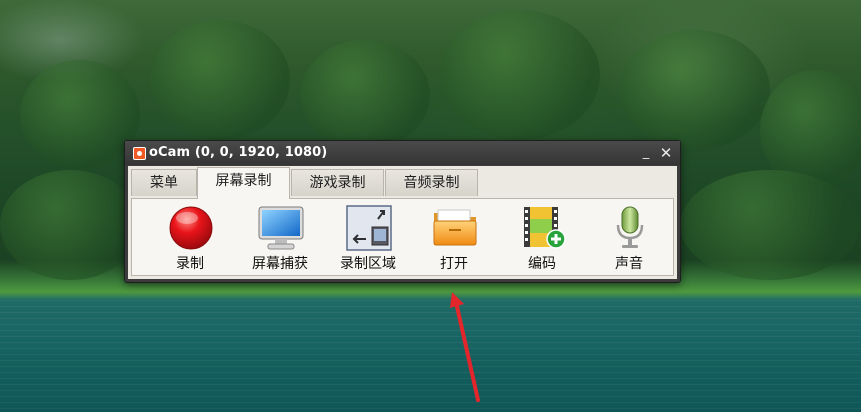 The height and width of the screenshot is (412, 861). Describe the element at coordinates (368, 264) in the screenshot. I see `record-area-label: 录制区域` at that location.